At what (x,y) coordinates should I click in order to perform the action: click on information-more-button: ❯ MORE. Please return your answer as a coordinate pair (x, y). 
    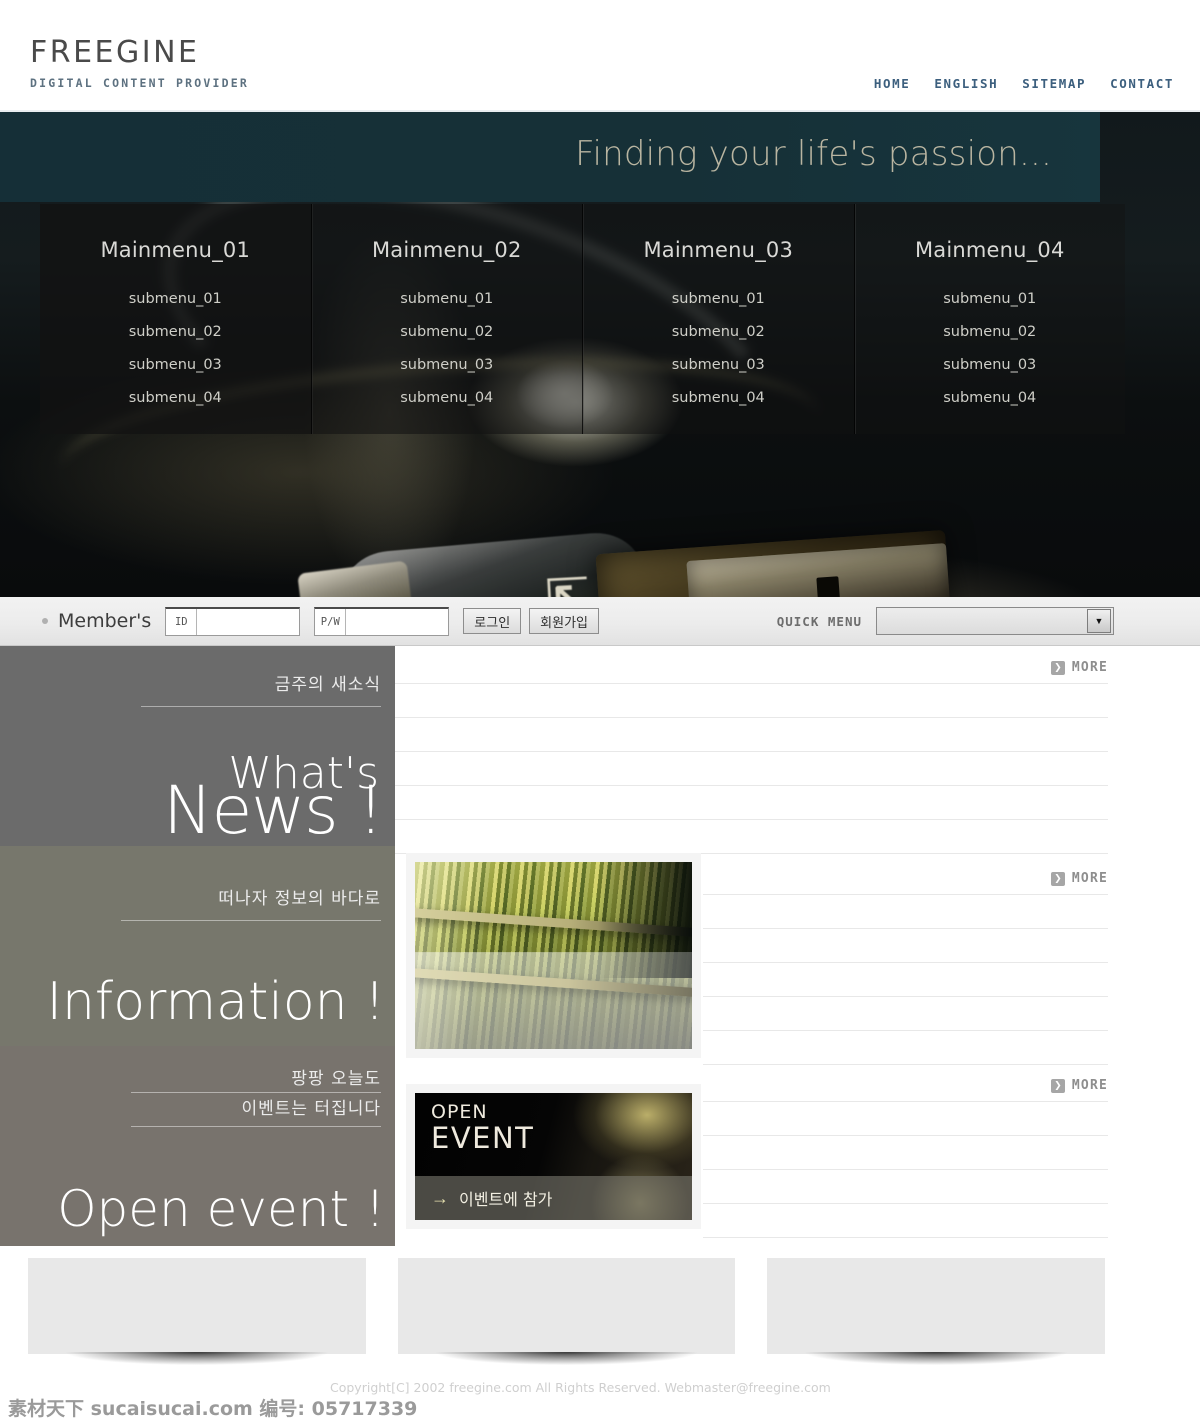
    Looking at the image, I should click on (1079, 878).